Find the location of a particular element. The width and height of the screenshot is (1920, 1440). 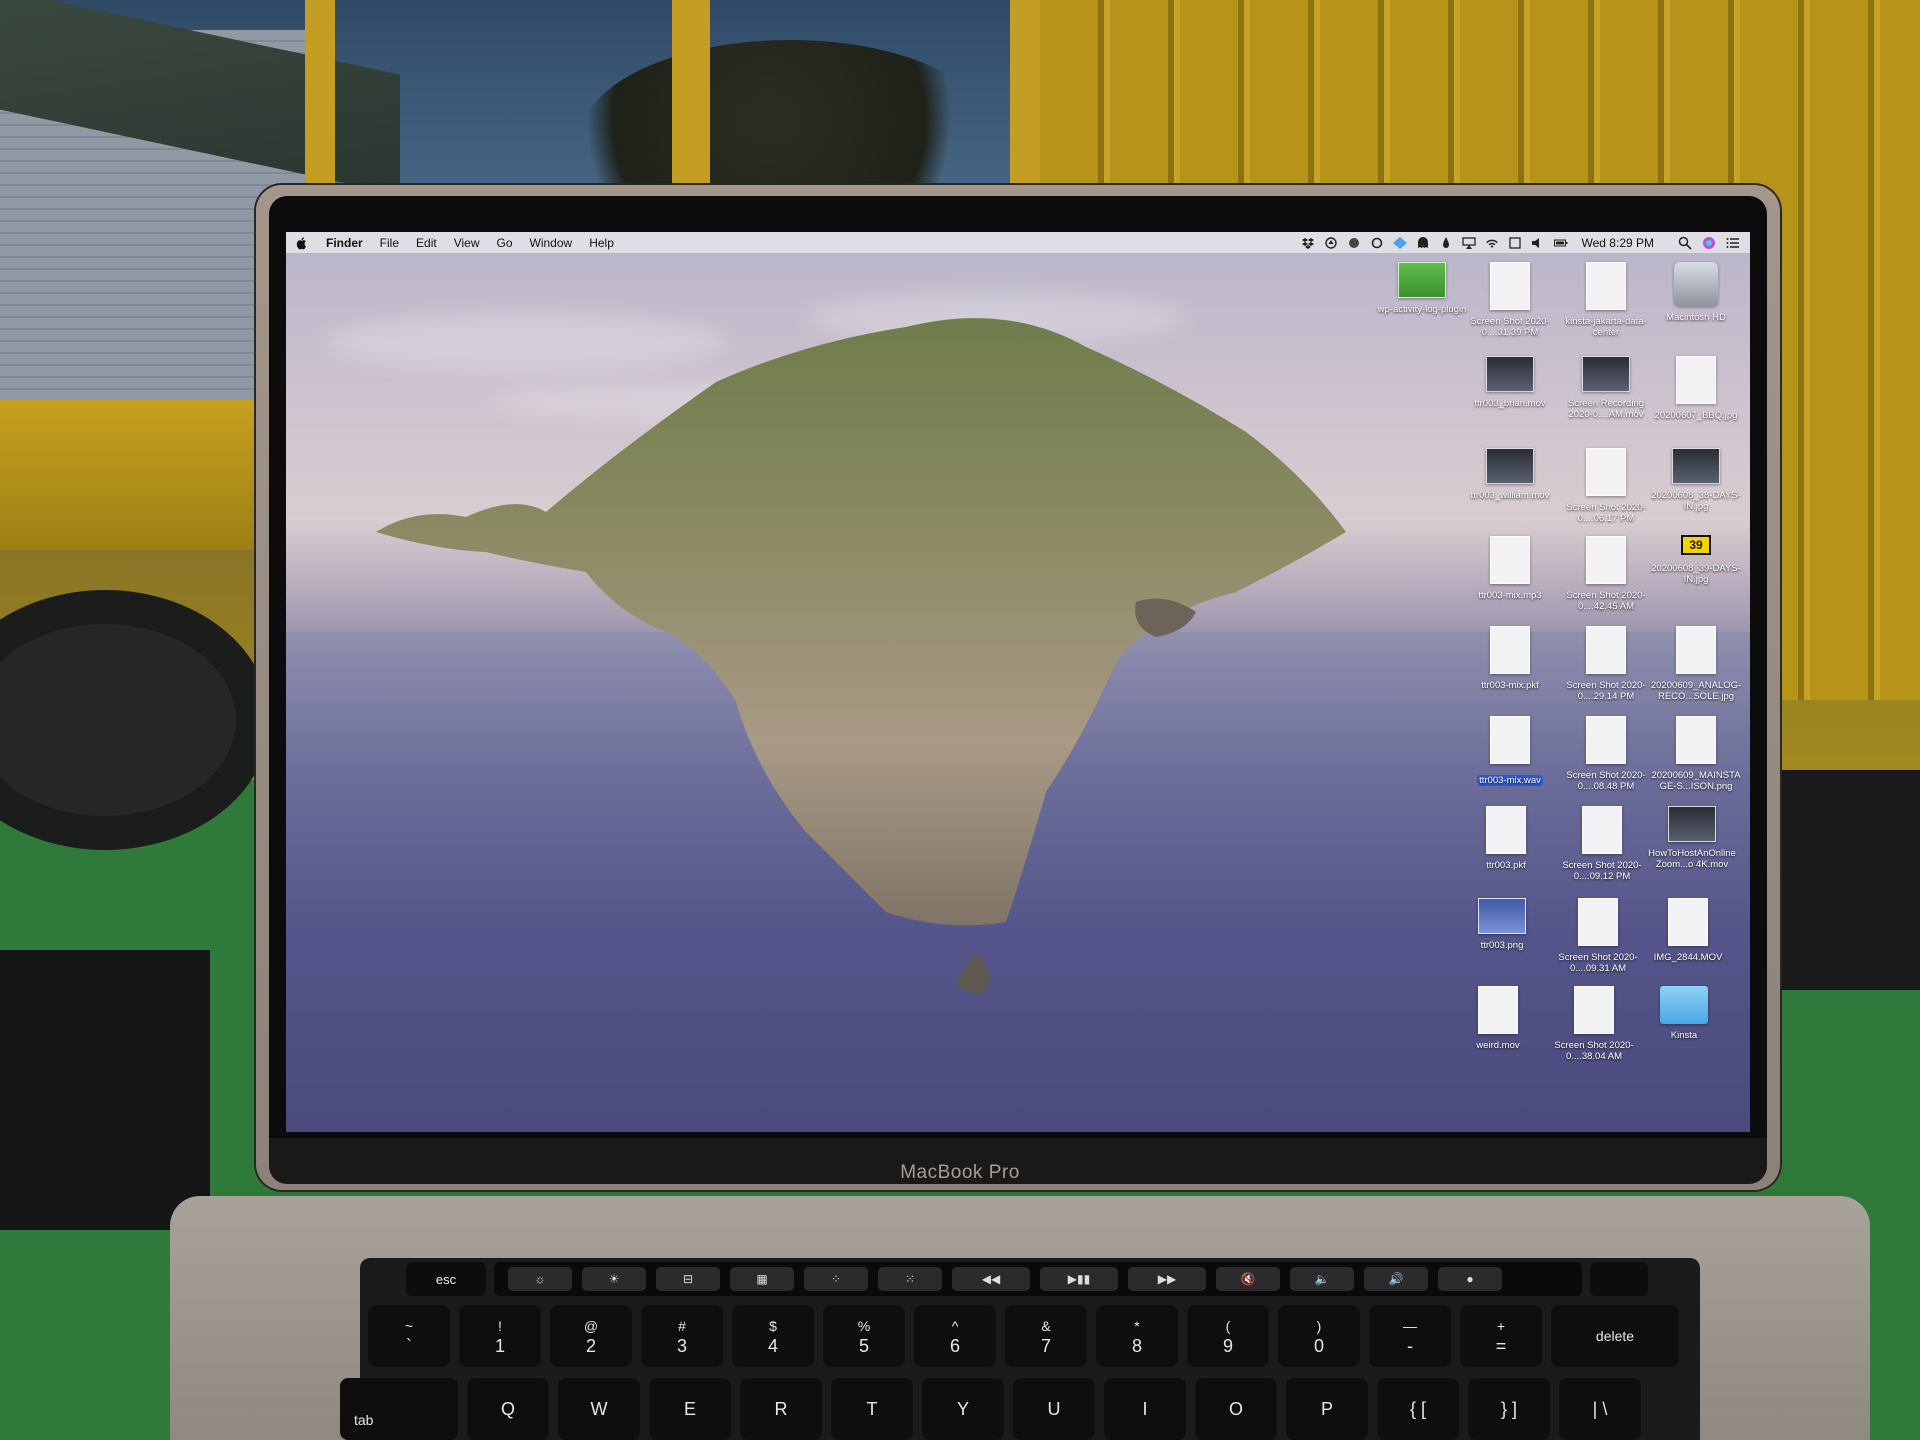

desktop-icon: 39 20200608_39-DAYS-IN.jpg is located at coordinates (1696, 555).